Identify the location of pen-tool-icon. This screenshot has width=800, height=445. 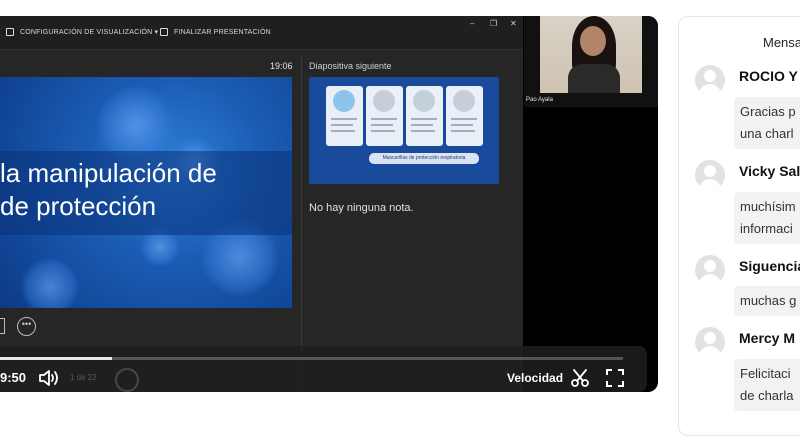
(2, 326).